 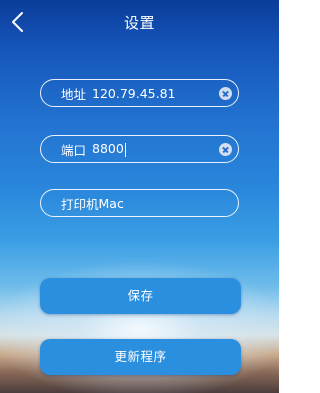 What do you see at coordinates (125, 149) in the screenshot?
I see `text-cursor` at bounding box center [125, 149].